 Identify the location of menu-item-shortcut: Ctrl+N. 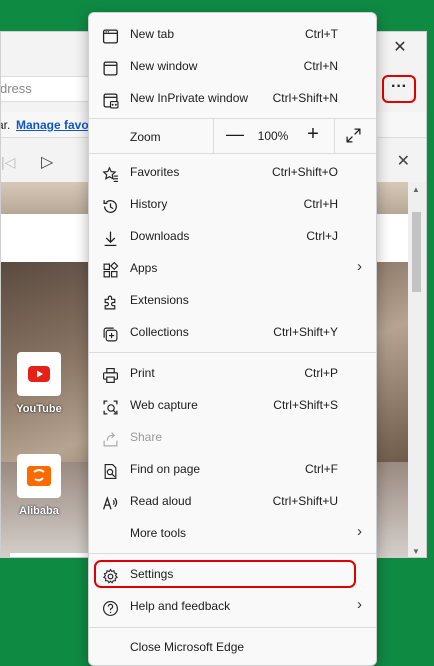
(320, 66).